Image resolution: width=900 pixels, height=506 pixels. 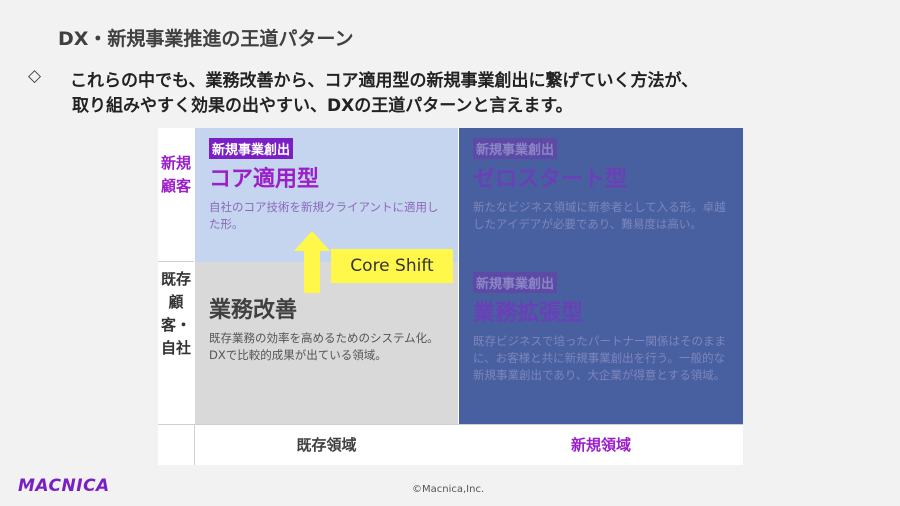 What do you see at coordinates (324, 215) in the screenshot?
I see `cell-description: 自社のコア技術を新規クライアントに適用した形。` at bounding box center [324, 215].